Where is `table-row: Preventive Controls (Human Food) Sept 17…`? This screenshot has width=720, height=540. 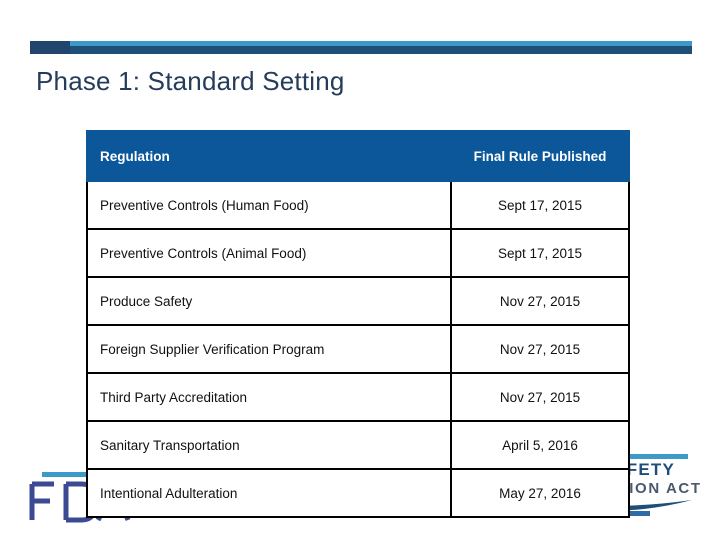
table-row: Preventive Controls (Human Food) Sept 17… is located at coordinates (358, 205).